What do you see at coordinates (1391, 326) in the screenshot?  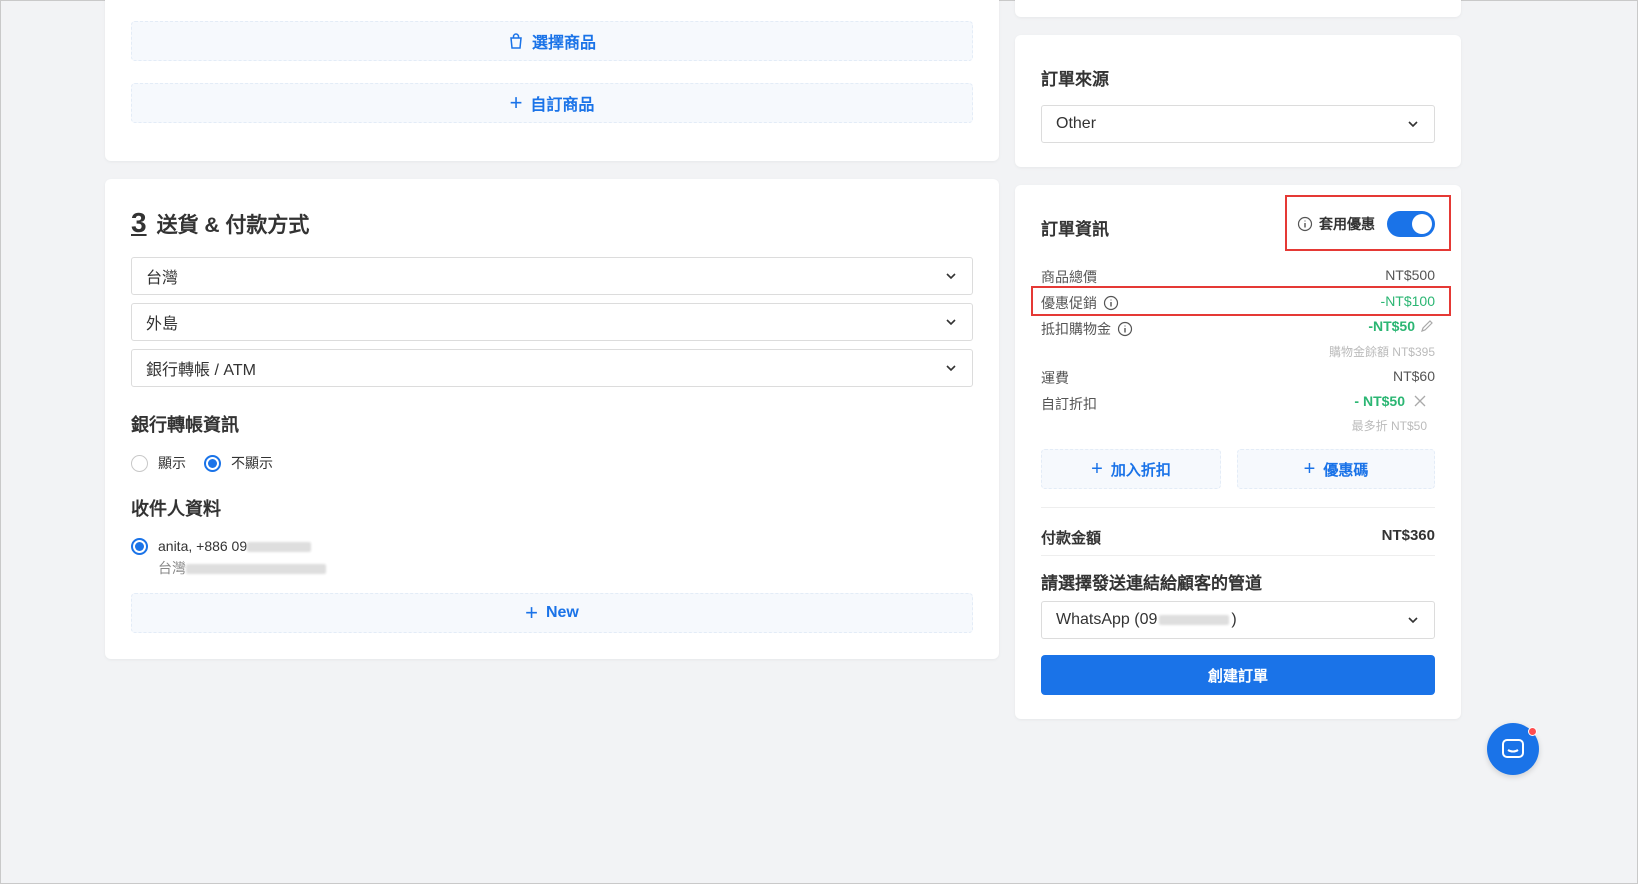 I see `credit-value: -NT$50` at bounding box center [1391, 326].